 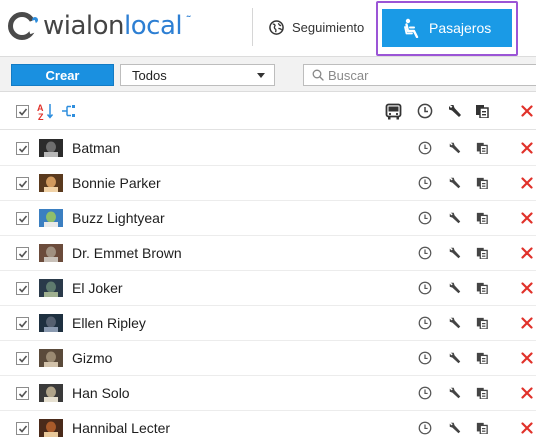 I want to click on logo-text-local: local, so click(x=153, y=26).